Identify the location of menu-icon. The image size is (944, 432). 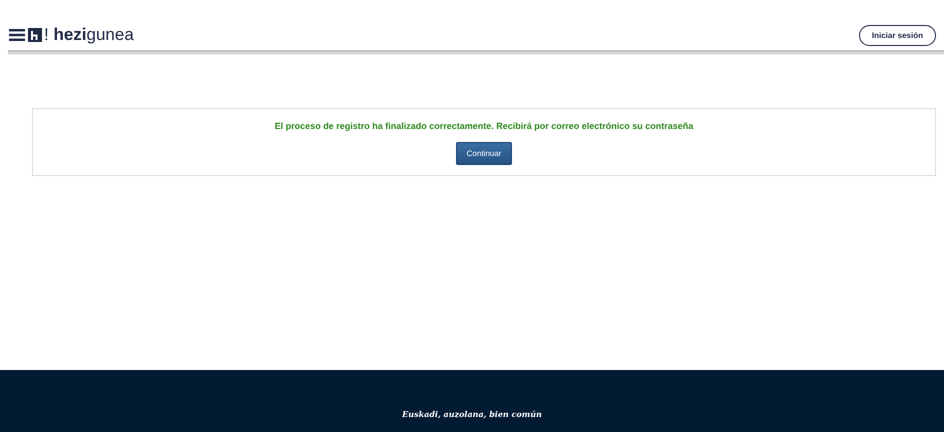
(17, 35).